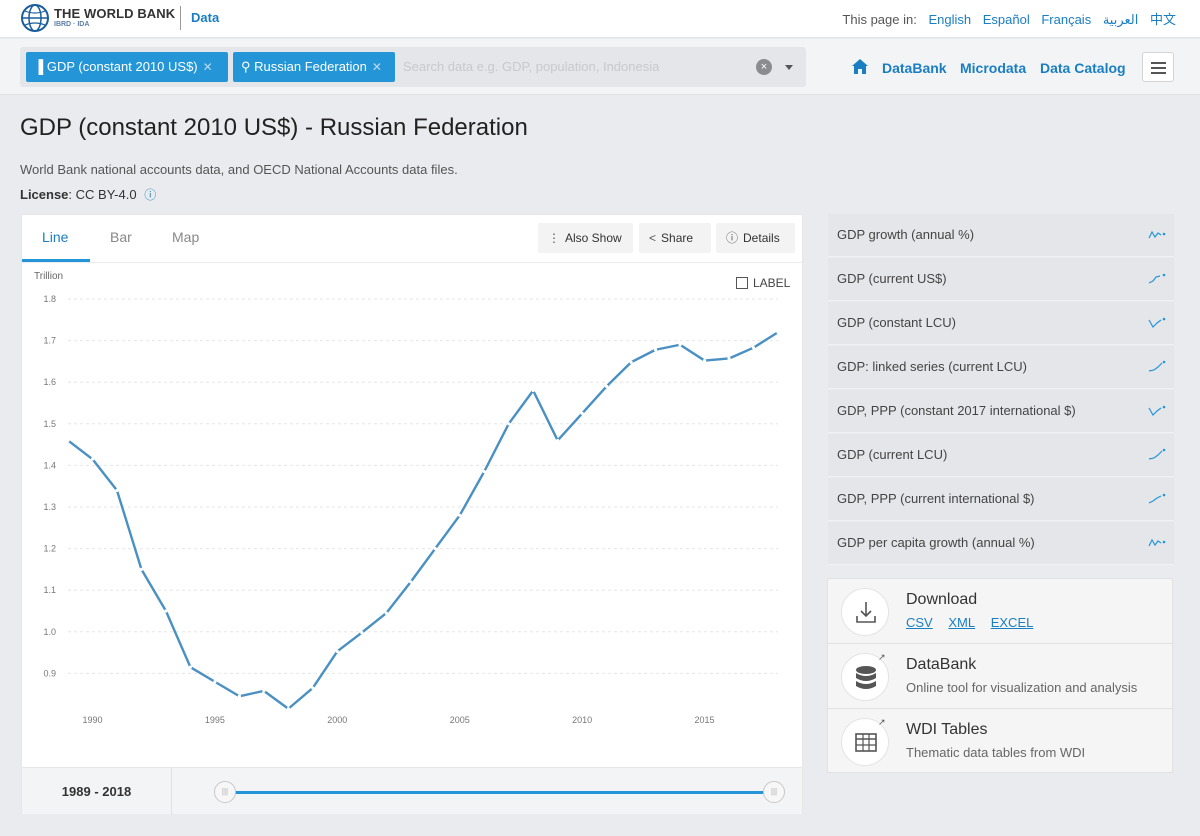 Image resolution: width=1200 pixels, height=836 pixels. What do you see at coordinates (49, 507) in the screenshot?
I see `y-tick-label: 1.3` at bounding box center [49, 507].